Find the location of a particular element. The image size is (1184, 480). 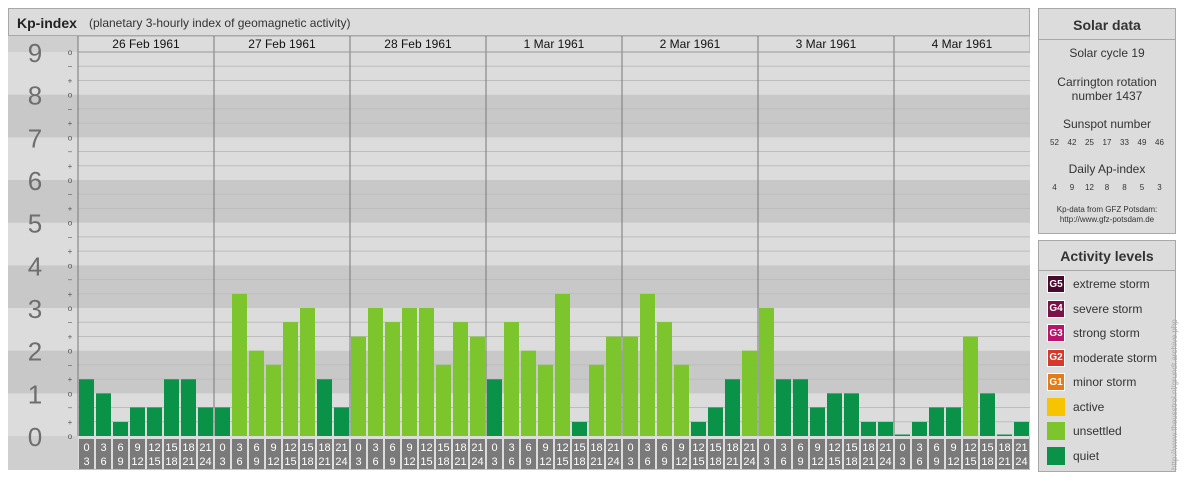

slot-end-label: 18 is located at coordinates (715, 462).